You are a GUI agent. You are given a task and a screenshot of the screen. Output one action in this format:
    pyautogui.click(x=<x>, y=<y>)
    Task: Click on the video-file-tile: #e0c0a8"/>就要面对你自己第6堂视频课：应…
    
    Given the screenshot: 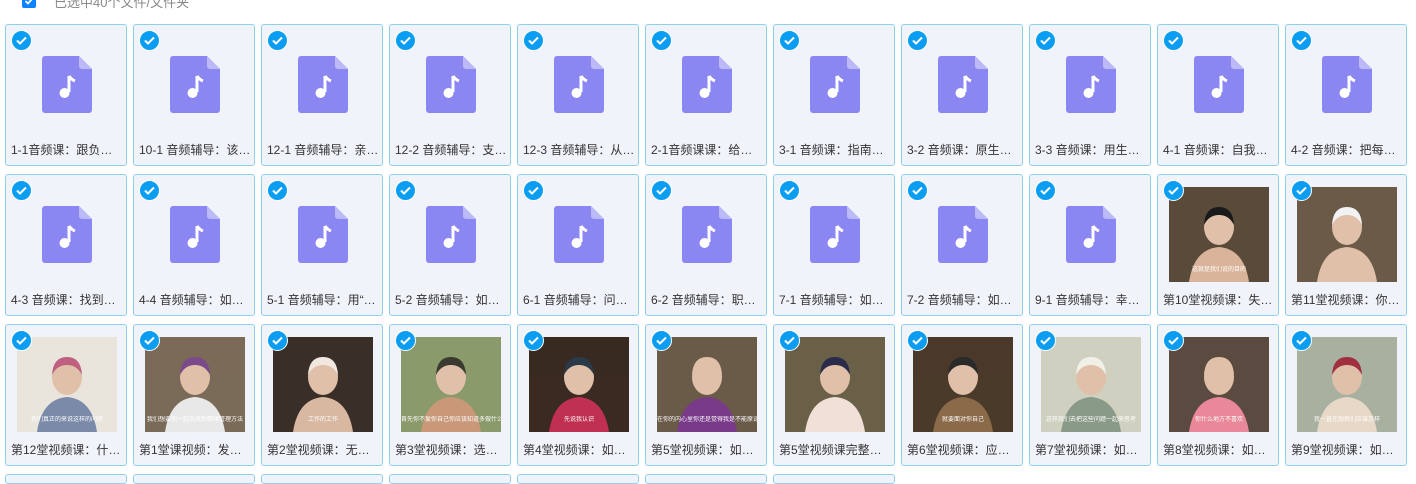 What is the action you would take?
    pyautogui.click(x=962, y=395)
    